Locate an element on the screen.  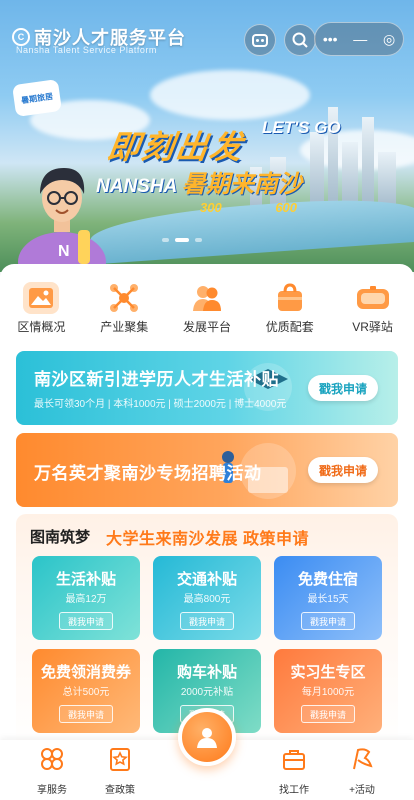
banner-title: 南沙区新引进学历人才生活补贴 is located at coordinates (156, 379).